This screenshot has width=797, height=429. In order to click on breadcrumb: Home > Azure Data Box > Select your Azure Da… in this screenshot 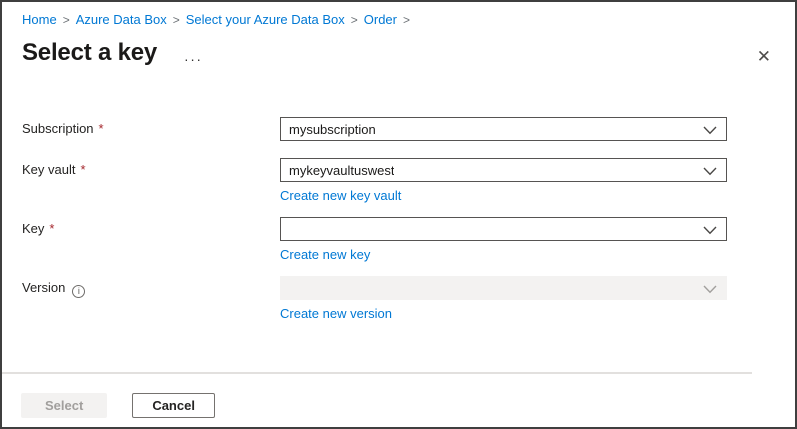, I will do `click(398, 15)`.